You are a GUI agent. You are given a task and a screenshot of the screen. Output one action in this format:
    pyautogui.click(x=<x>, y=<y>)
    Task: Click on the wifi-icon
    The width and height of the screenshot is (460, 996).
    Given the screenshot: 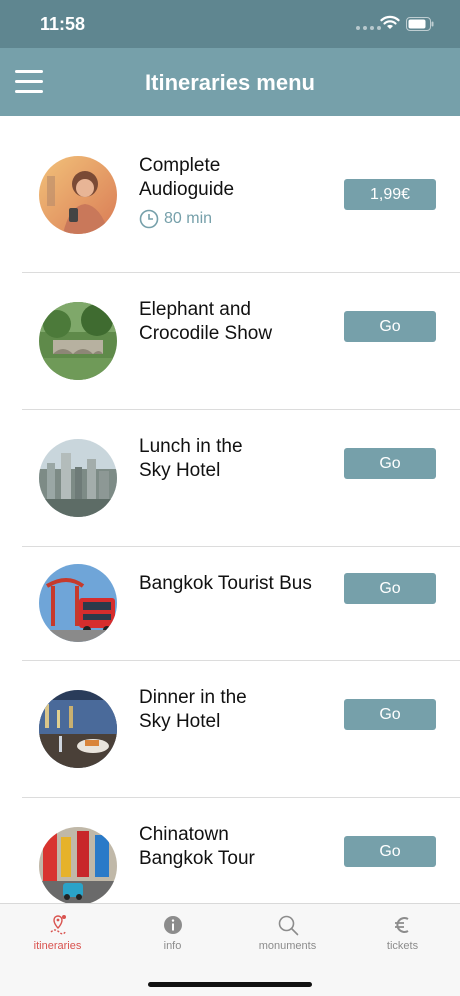 What is the action you would take?
    pyautogui.click(x=390, y=22)
    